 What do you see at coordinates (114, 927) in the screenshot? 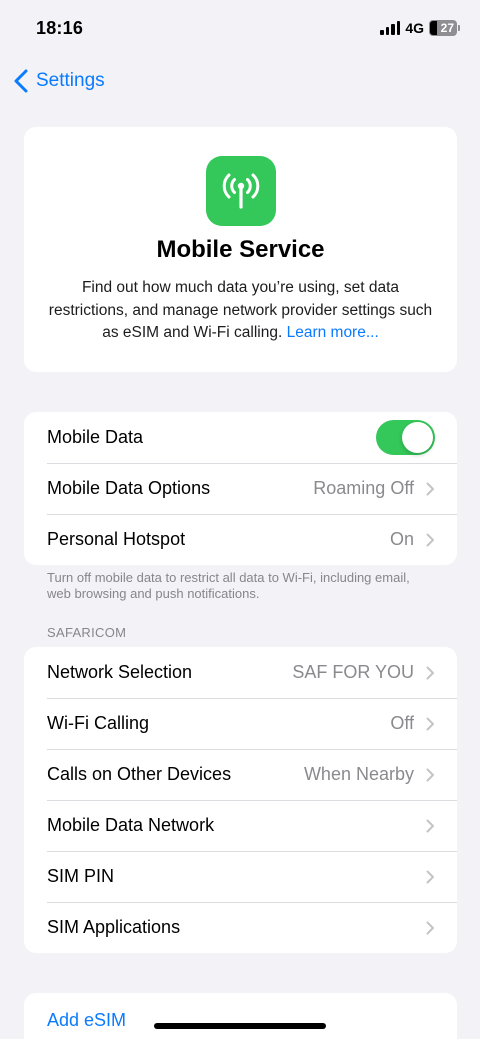
I see `sim-applications-label: SIM Applications` at bounding box center [114, 927].